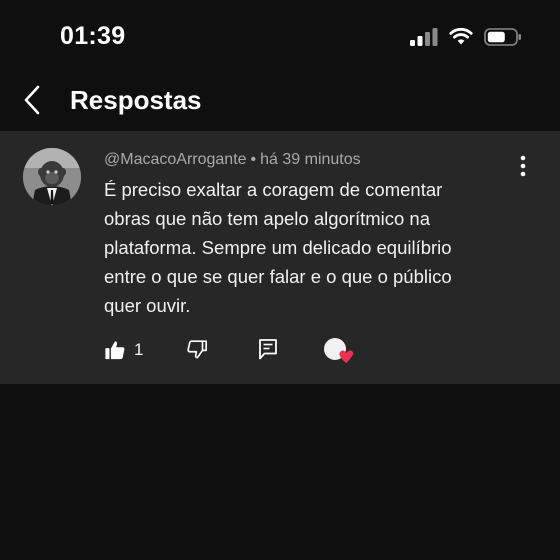 The width and height of the screenshot is (560, 560). I want to click on creator-heart-icon, so click(339, 350).